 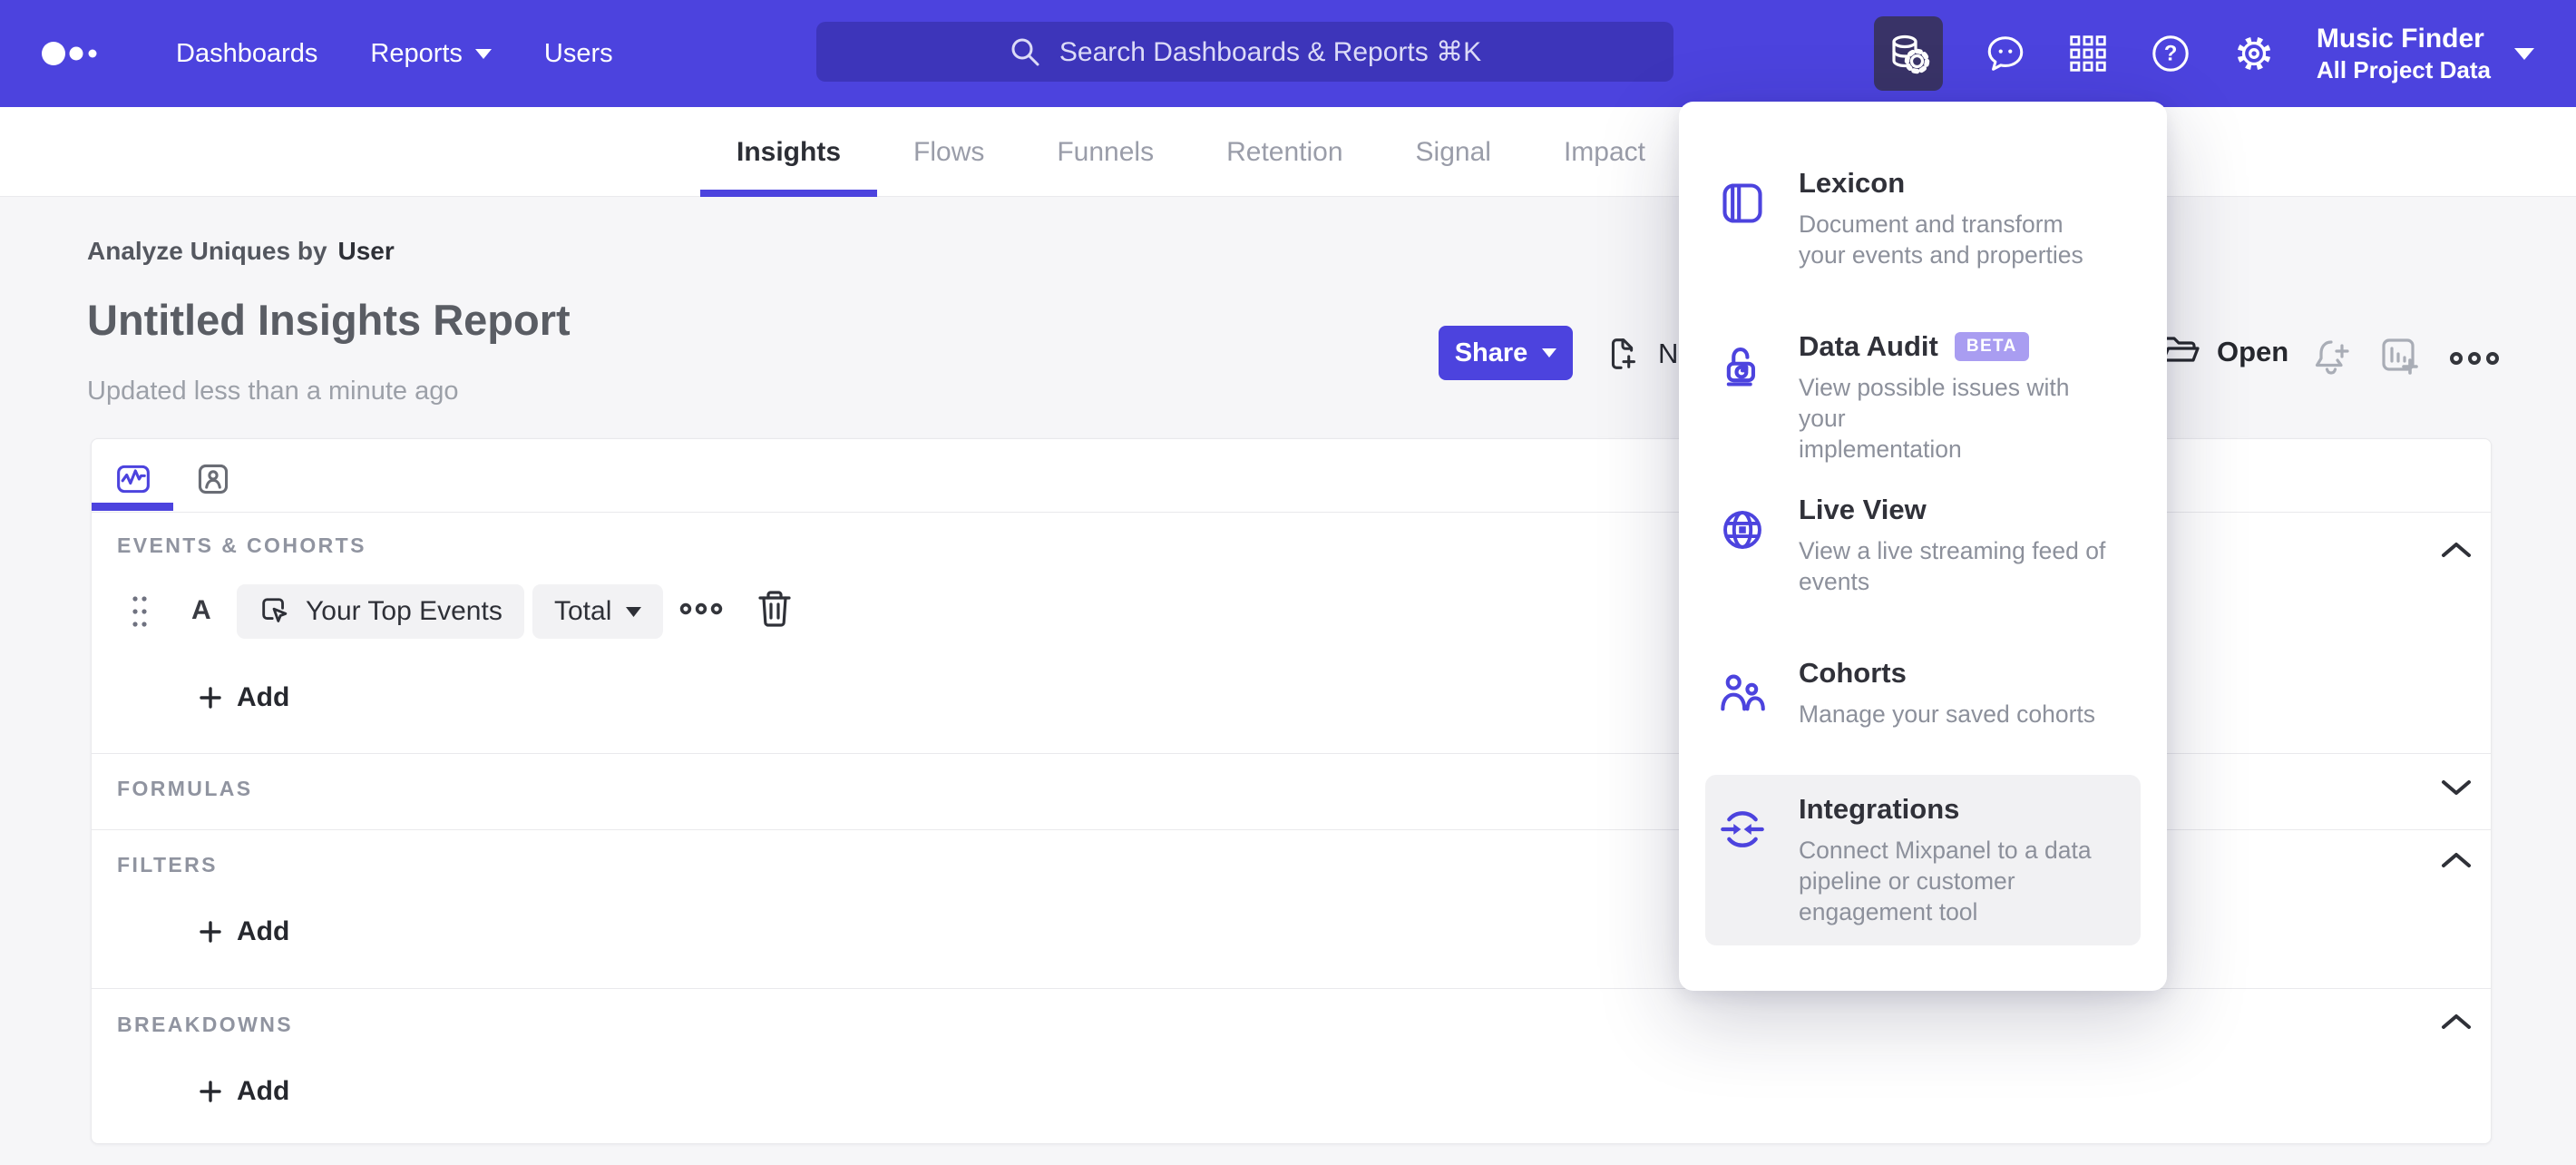 I want to click on apps-grid-button, so click(x=2088, y=53).